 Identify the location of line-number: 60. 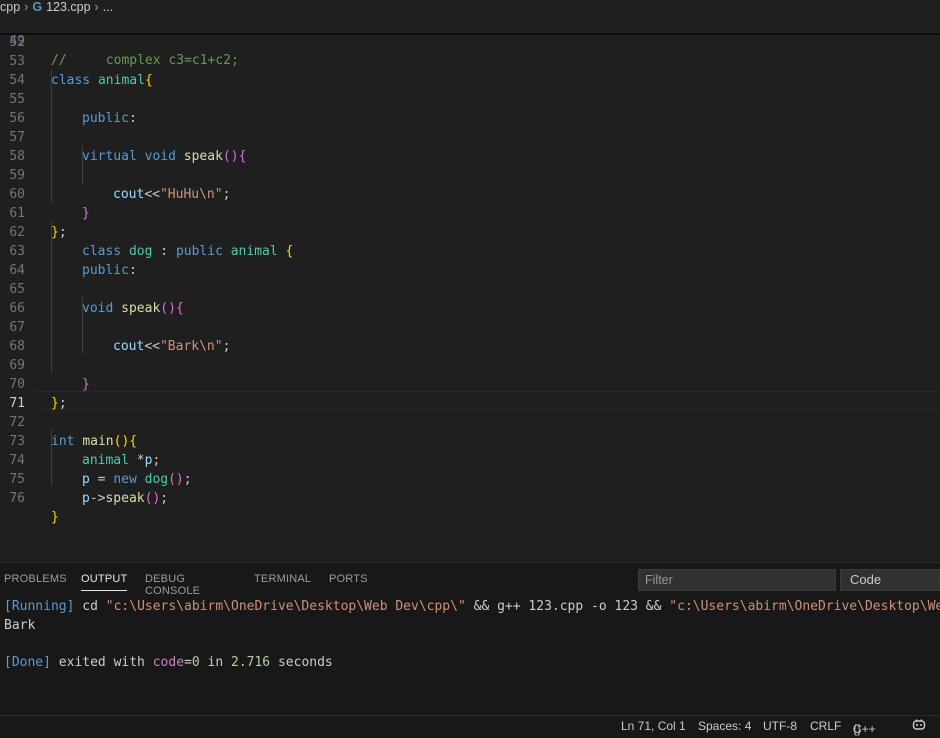
(17, 194).